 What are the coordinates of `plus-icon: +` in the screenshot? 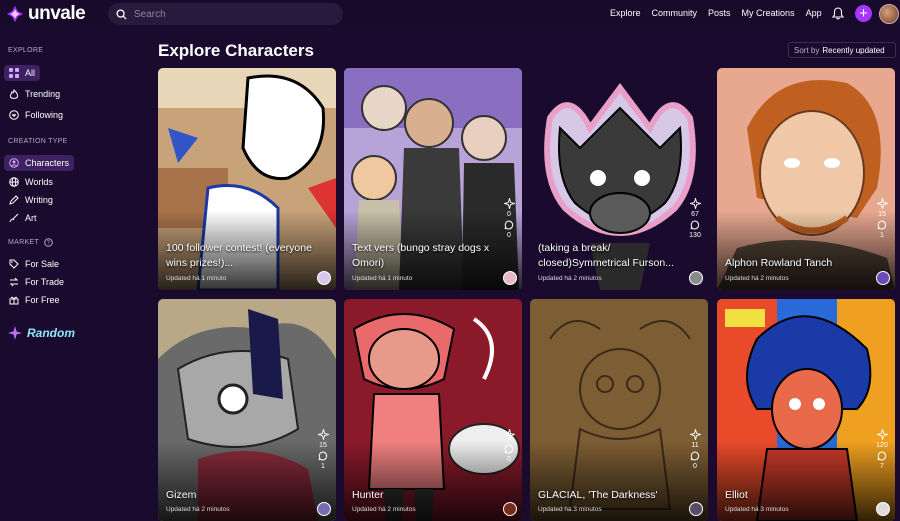 It's located at (863, 13).